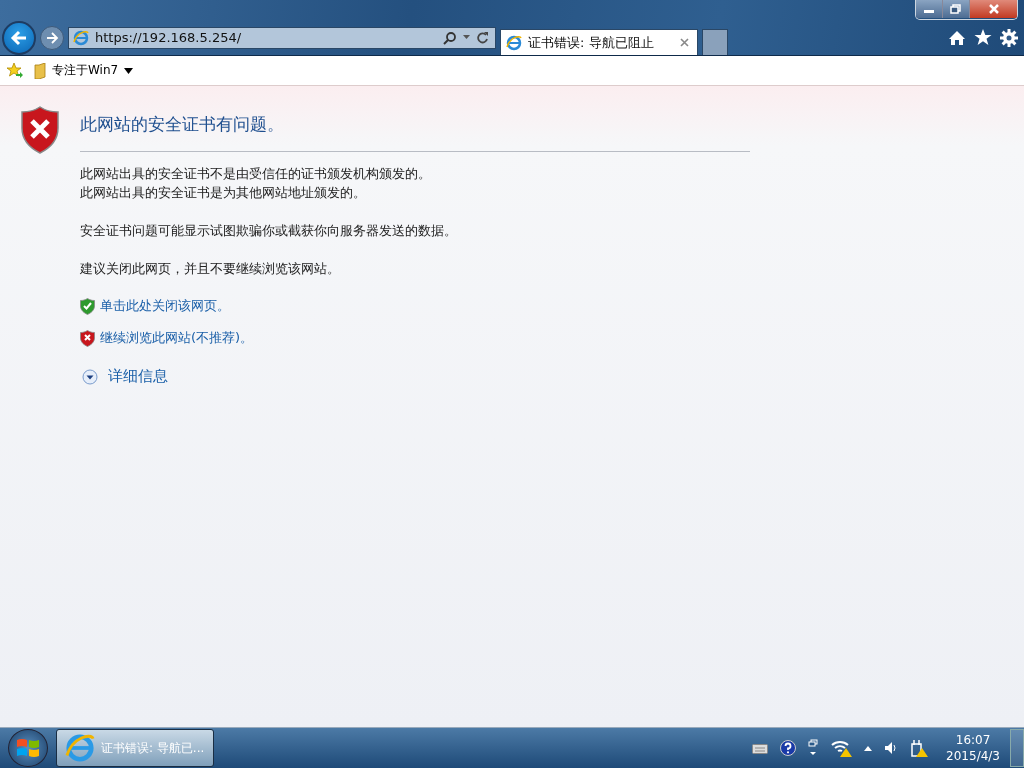 This screenshot has height=768, width=1024. I want to click on keyboard-icon, so click(760, 748).